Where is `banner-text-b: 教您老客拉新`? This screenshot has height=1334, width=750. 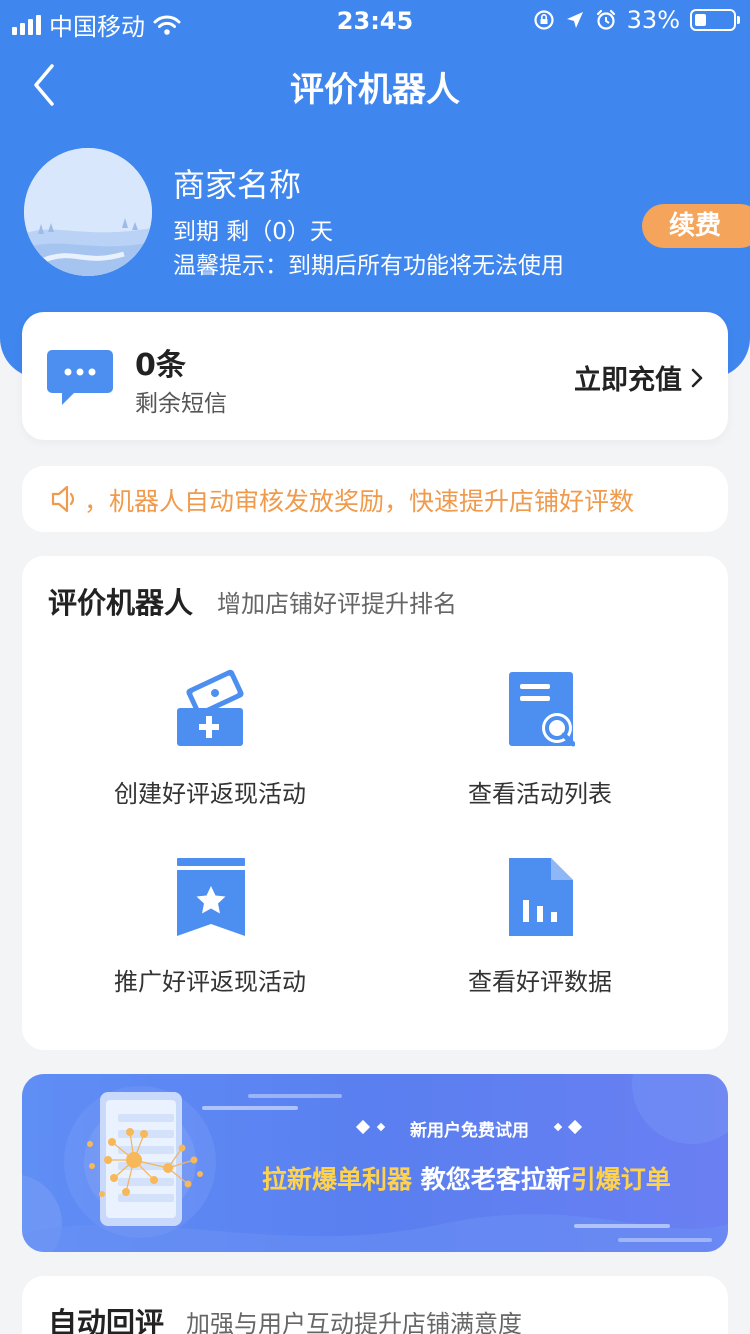
banner-text-b: 教您老客拉新 is located at coordinates (491, 1179).